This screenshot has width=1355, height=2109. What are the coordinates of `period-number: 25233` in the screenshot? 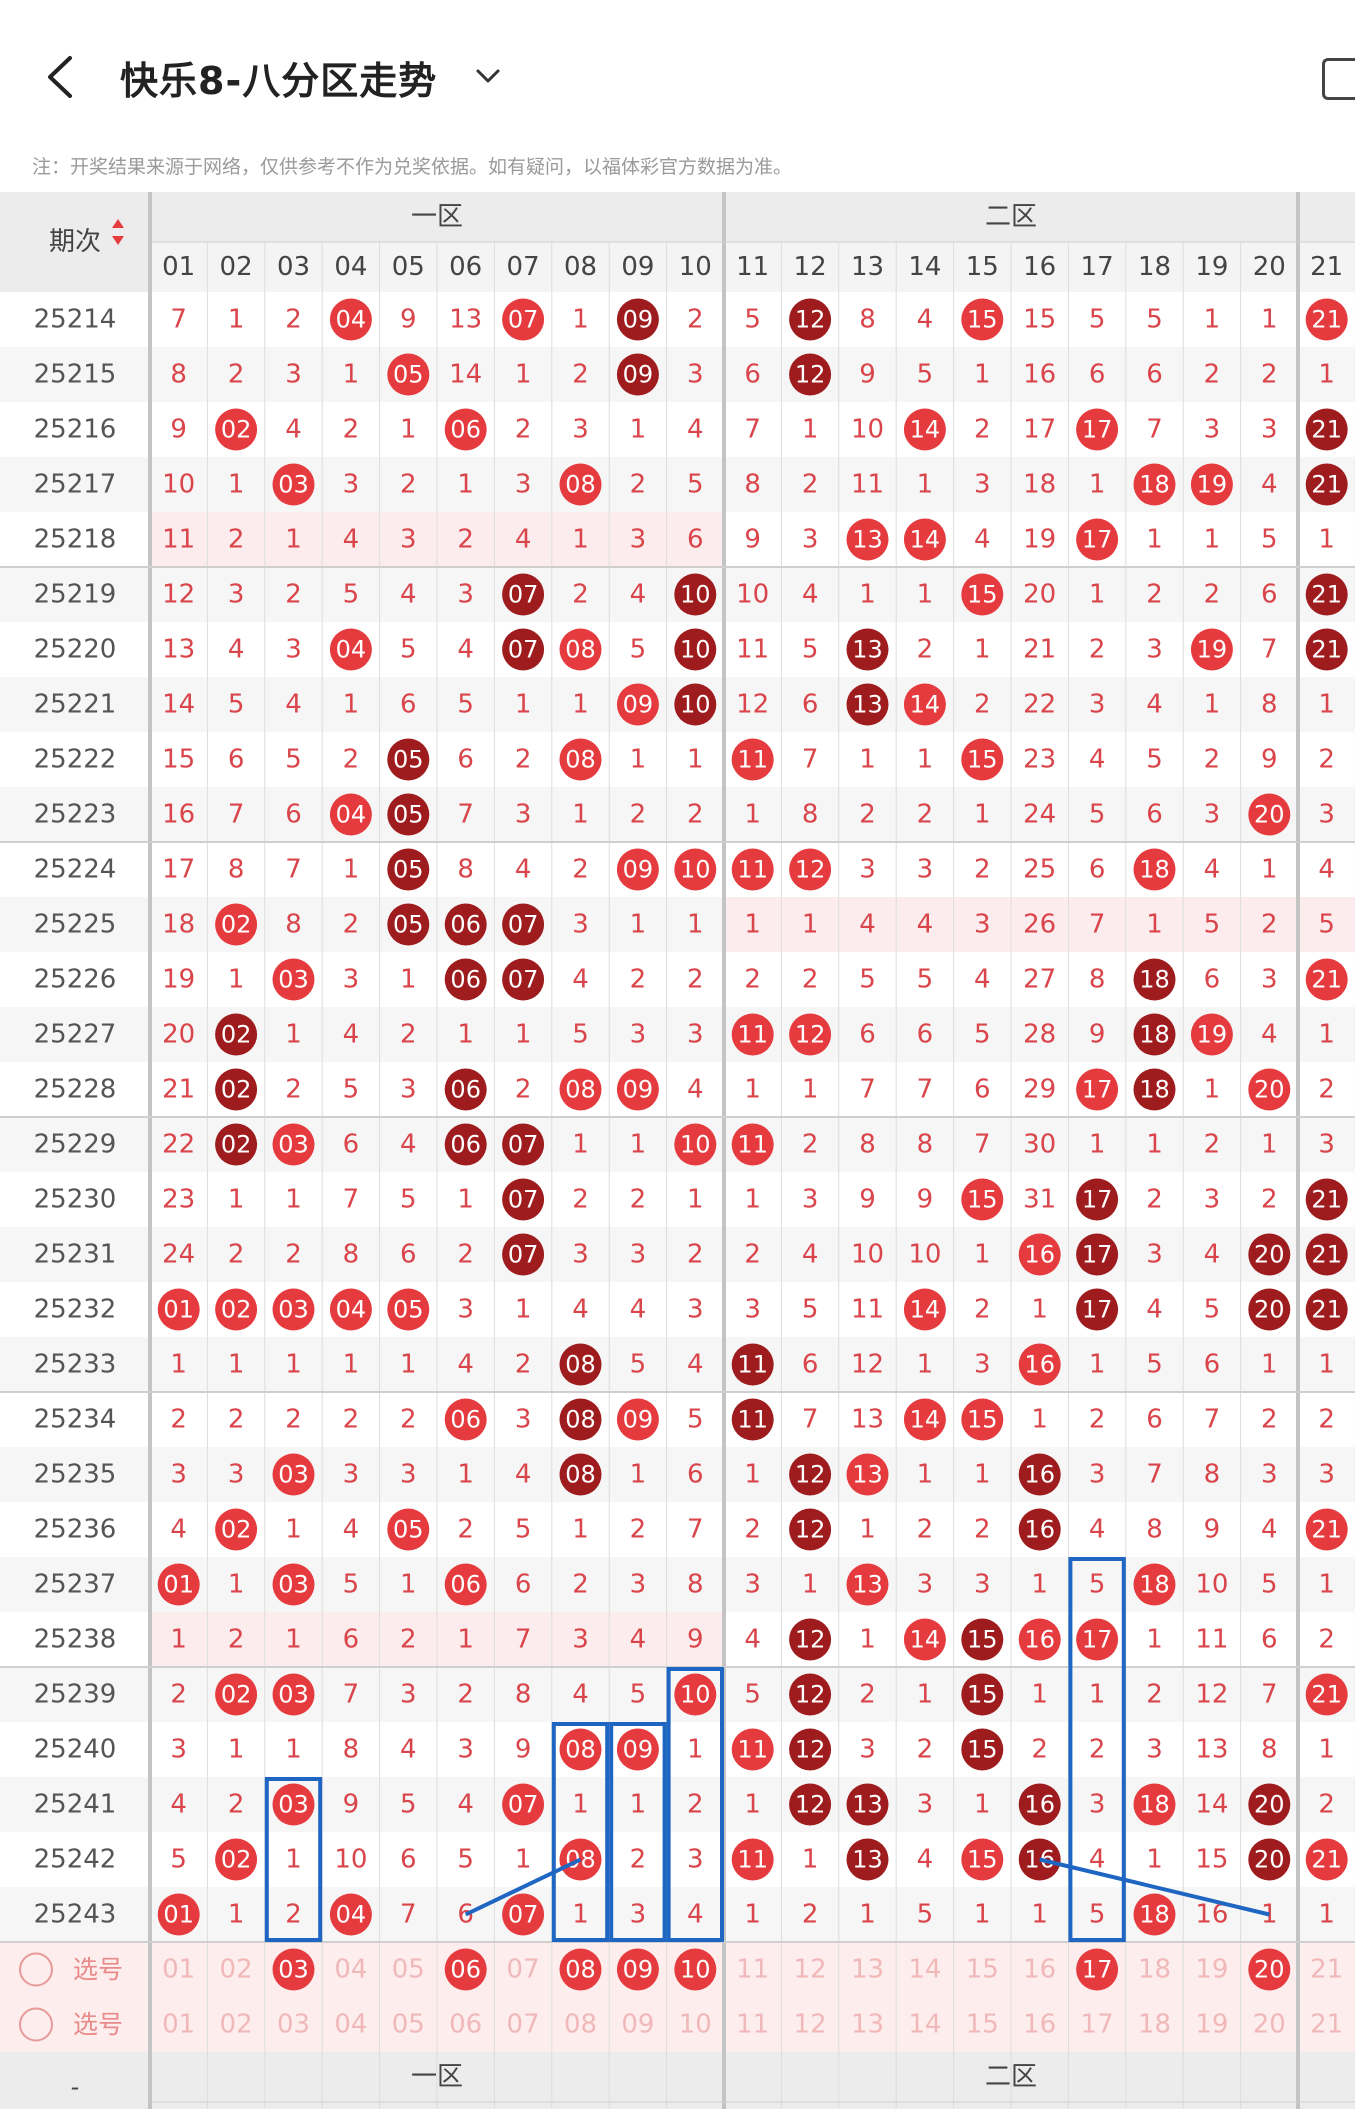 It's located at (75, 1365).